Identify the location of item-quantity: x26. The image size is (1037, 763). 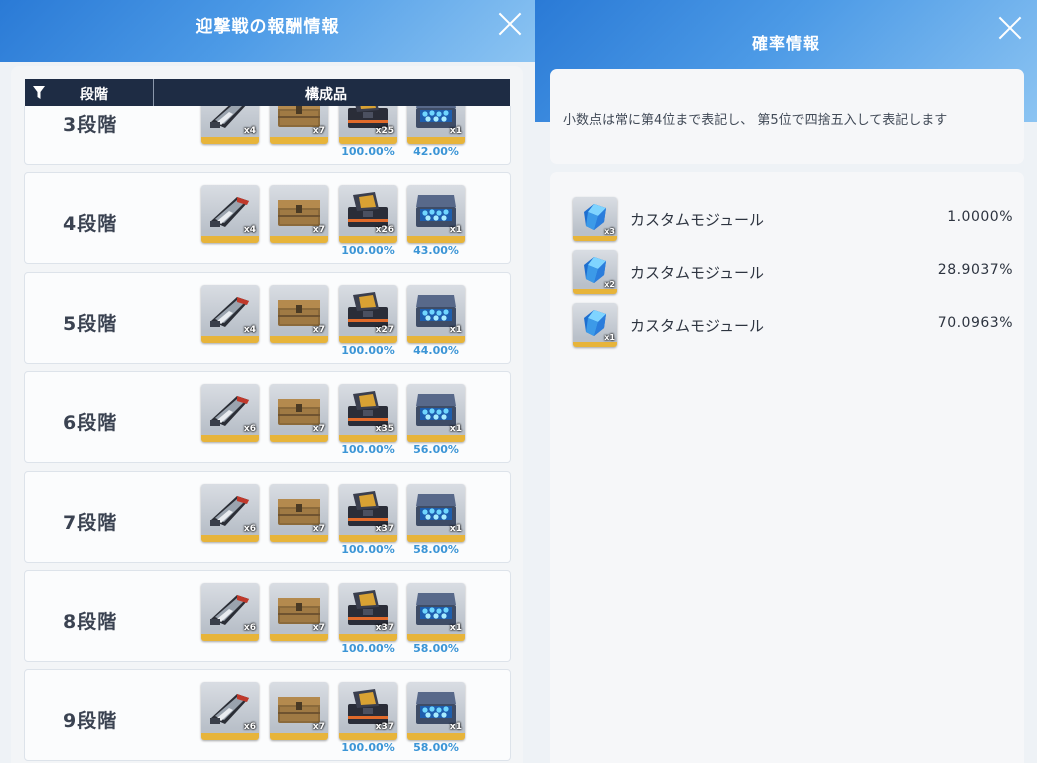
(384, 230).